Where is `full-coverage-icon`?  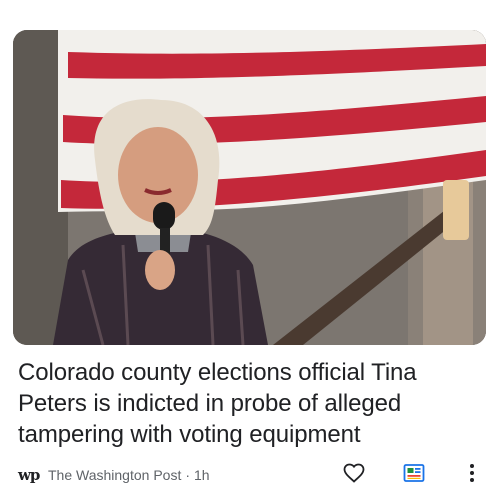
full-coverage-icon is located at coordinates (414, 473).